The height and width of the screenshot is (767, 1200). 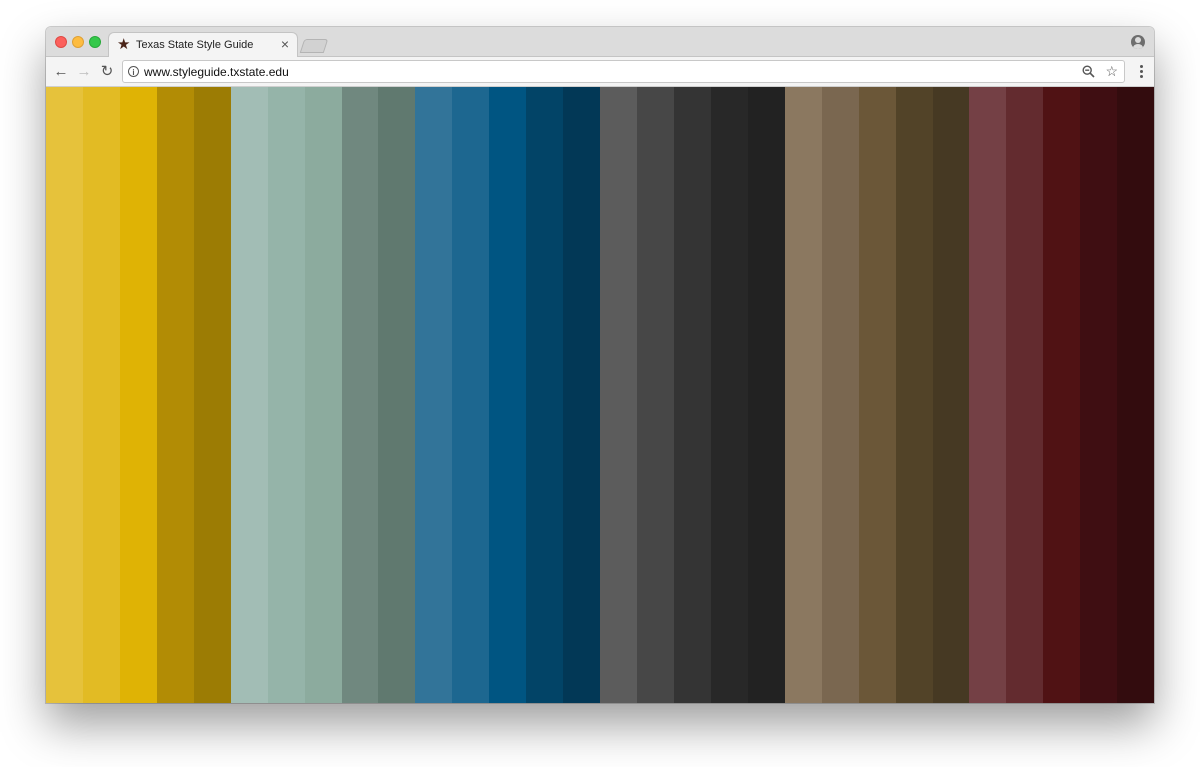 What do you see at coordinates (623, 71) in the screenshot?
I see `address-bar: i www.styleguide.txstate.edu ☆` at bounding box center [623, 71].